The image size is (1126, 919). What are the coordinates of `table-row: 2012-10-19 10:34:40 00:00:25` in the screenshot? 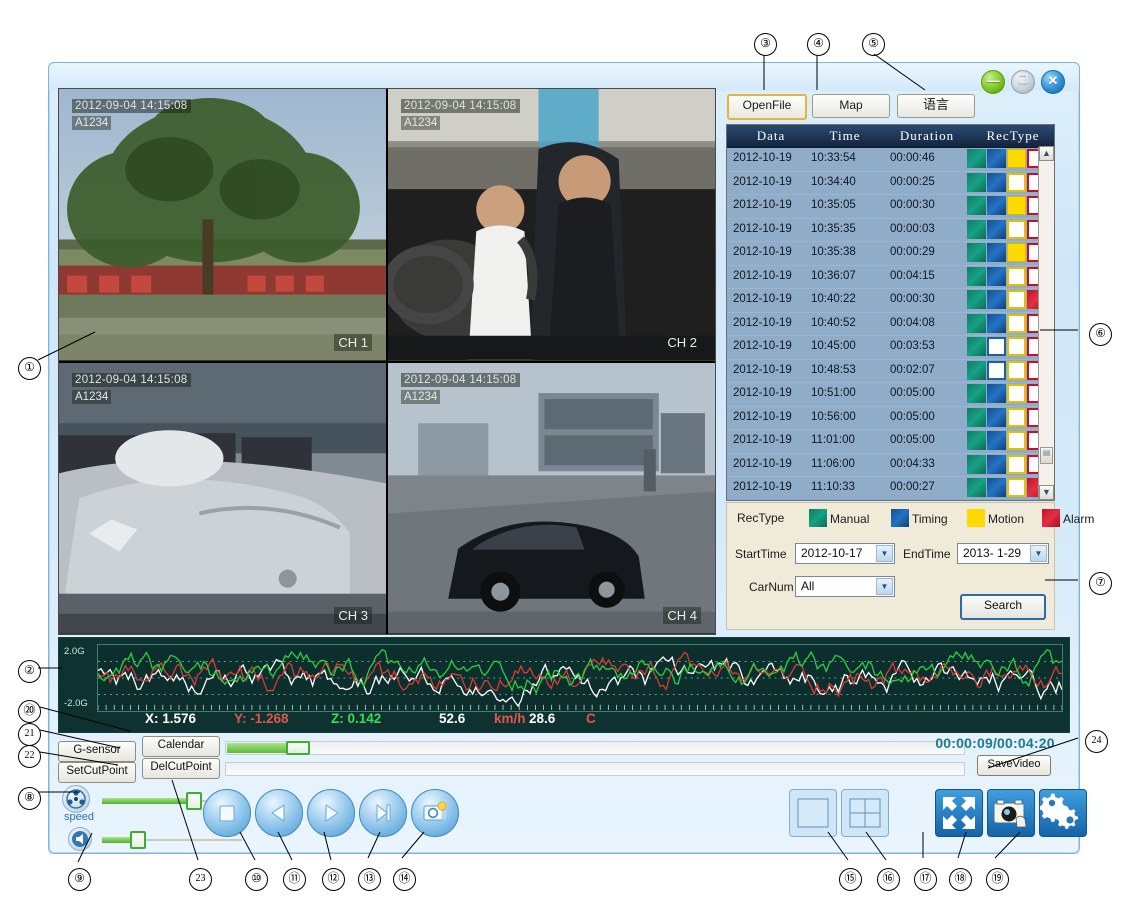 It's located at (890, 183).